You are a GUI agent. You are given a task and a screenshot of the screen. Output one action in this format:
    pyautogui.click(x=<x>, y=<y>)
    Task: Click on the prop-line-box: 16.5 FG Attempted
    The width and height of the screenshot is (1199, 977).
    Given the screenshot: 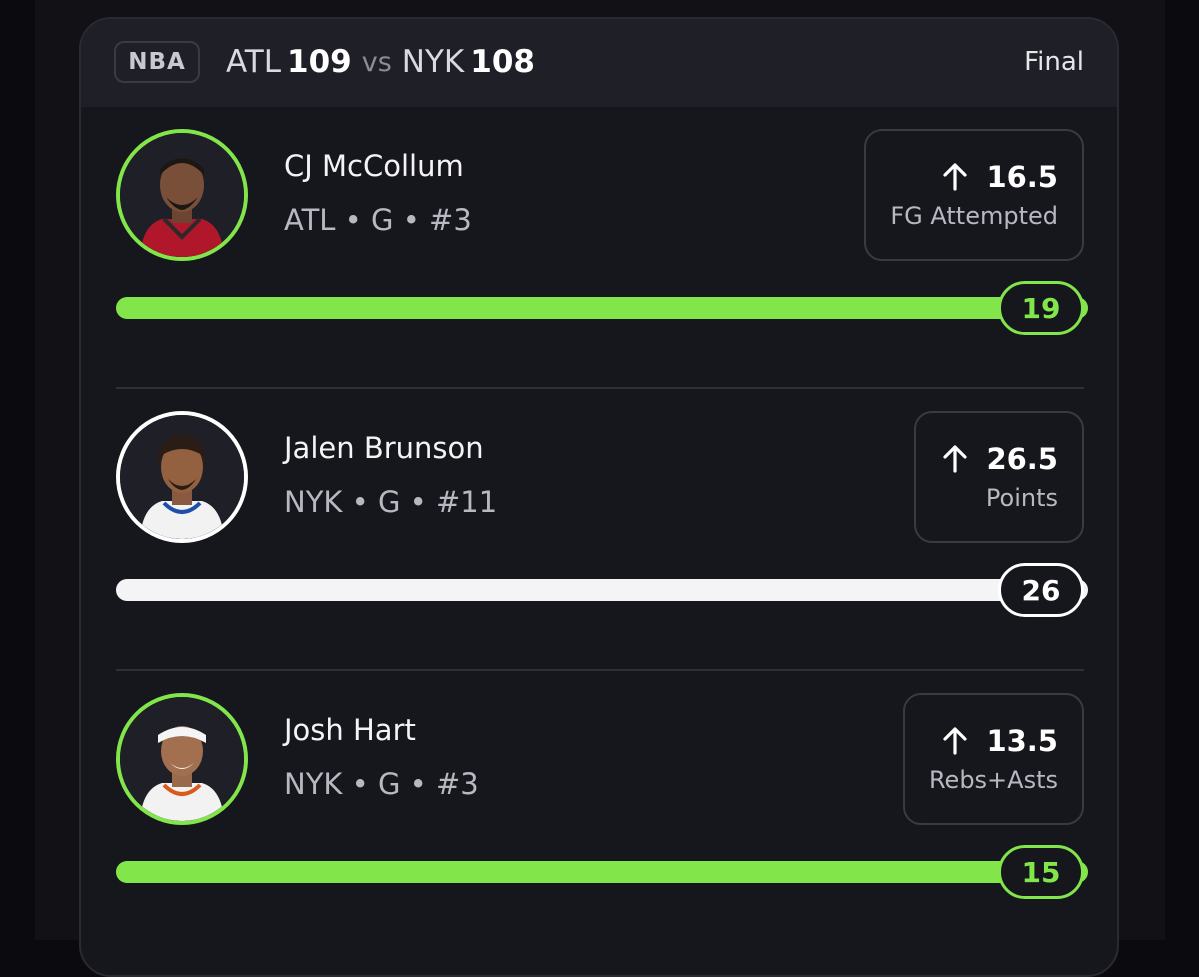 What is the action you would take?
    pyautogui.click(x=974, y=195)
    